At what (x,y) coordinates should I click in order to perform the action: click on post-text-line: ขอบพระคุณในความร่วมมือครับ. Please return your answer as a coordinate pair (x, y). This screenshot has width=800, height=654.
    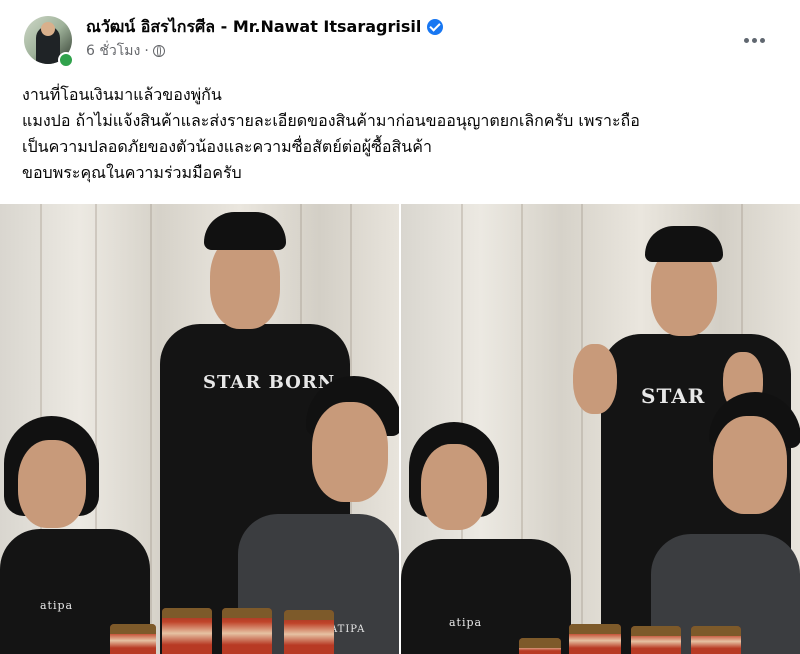
    Looking at the image, I should click on (132, 172).